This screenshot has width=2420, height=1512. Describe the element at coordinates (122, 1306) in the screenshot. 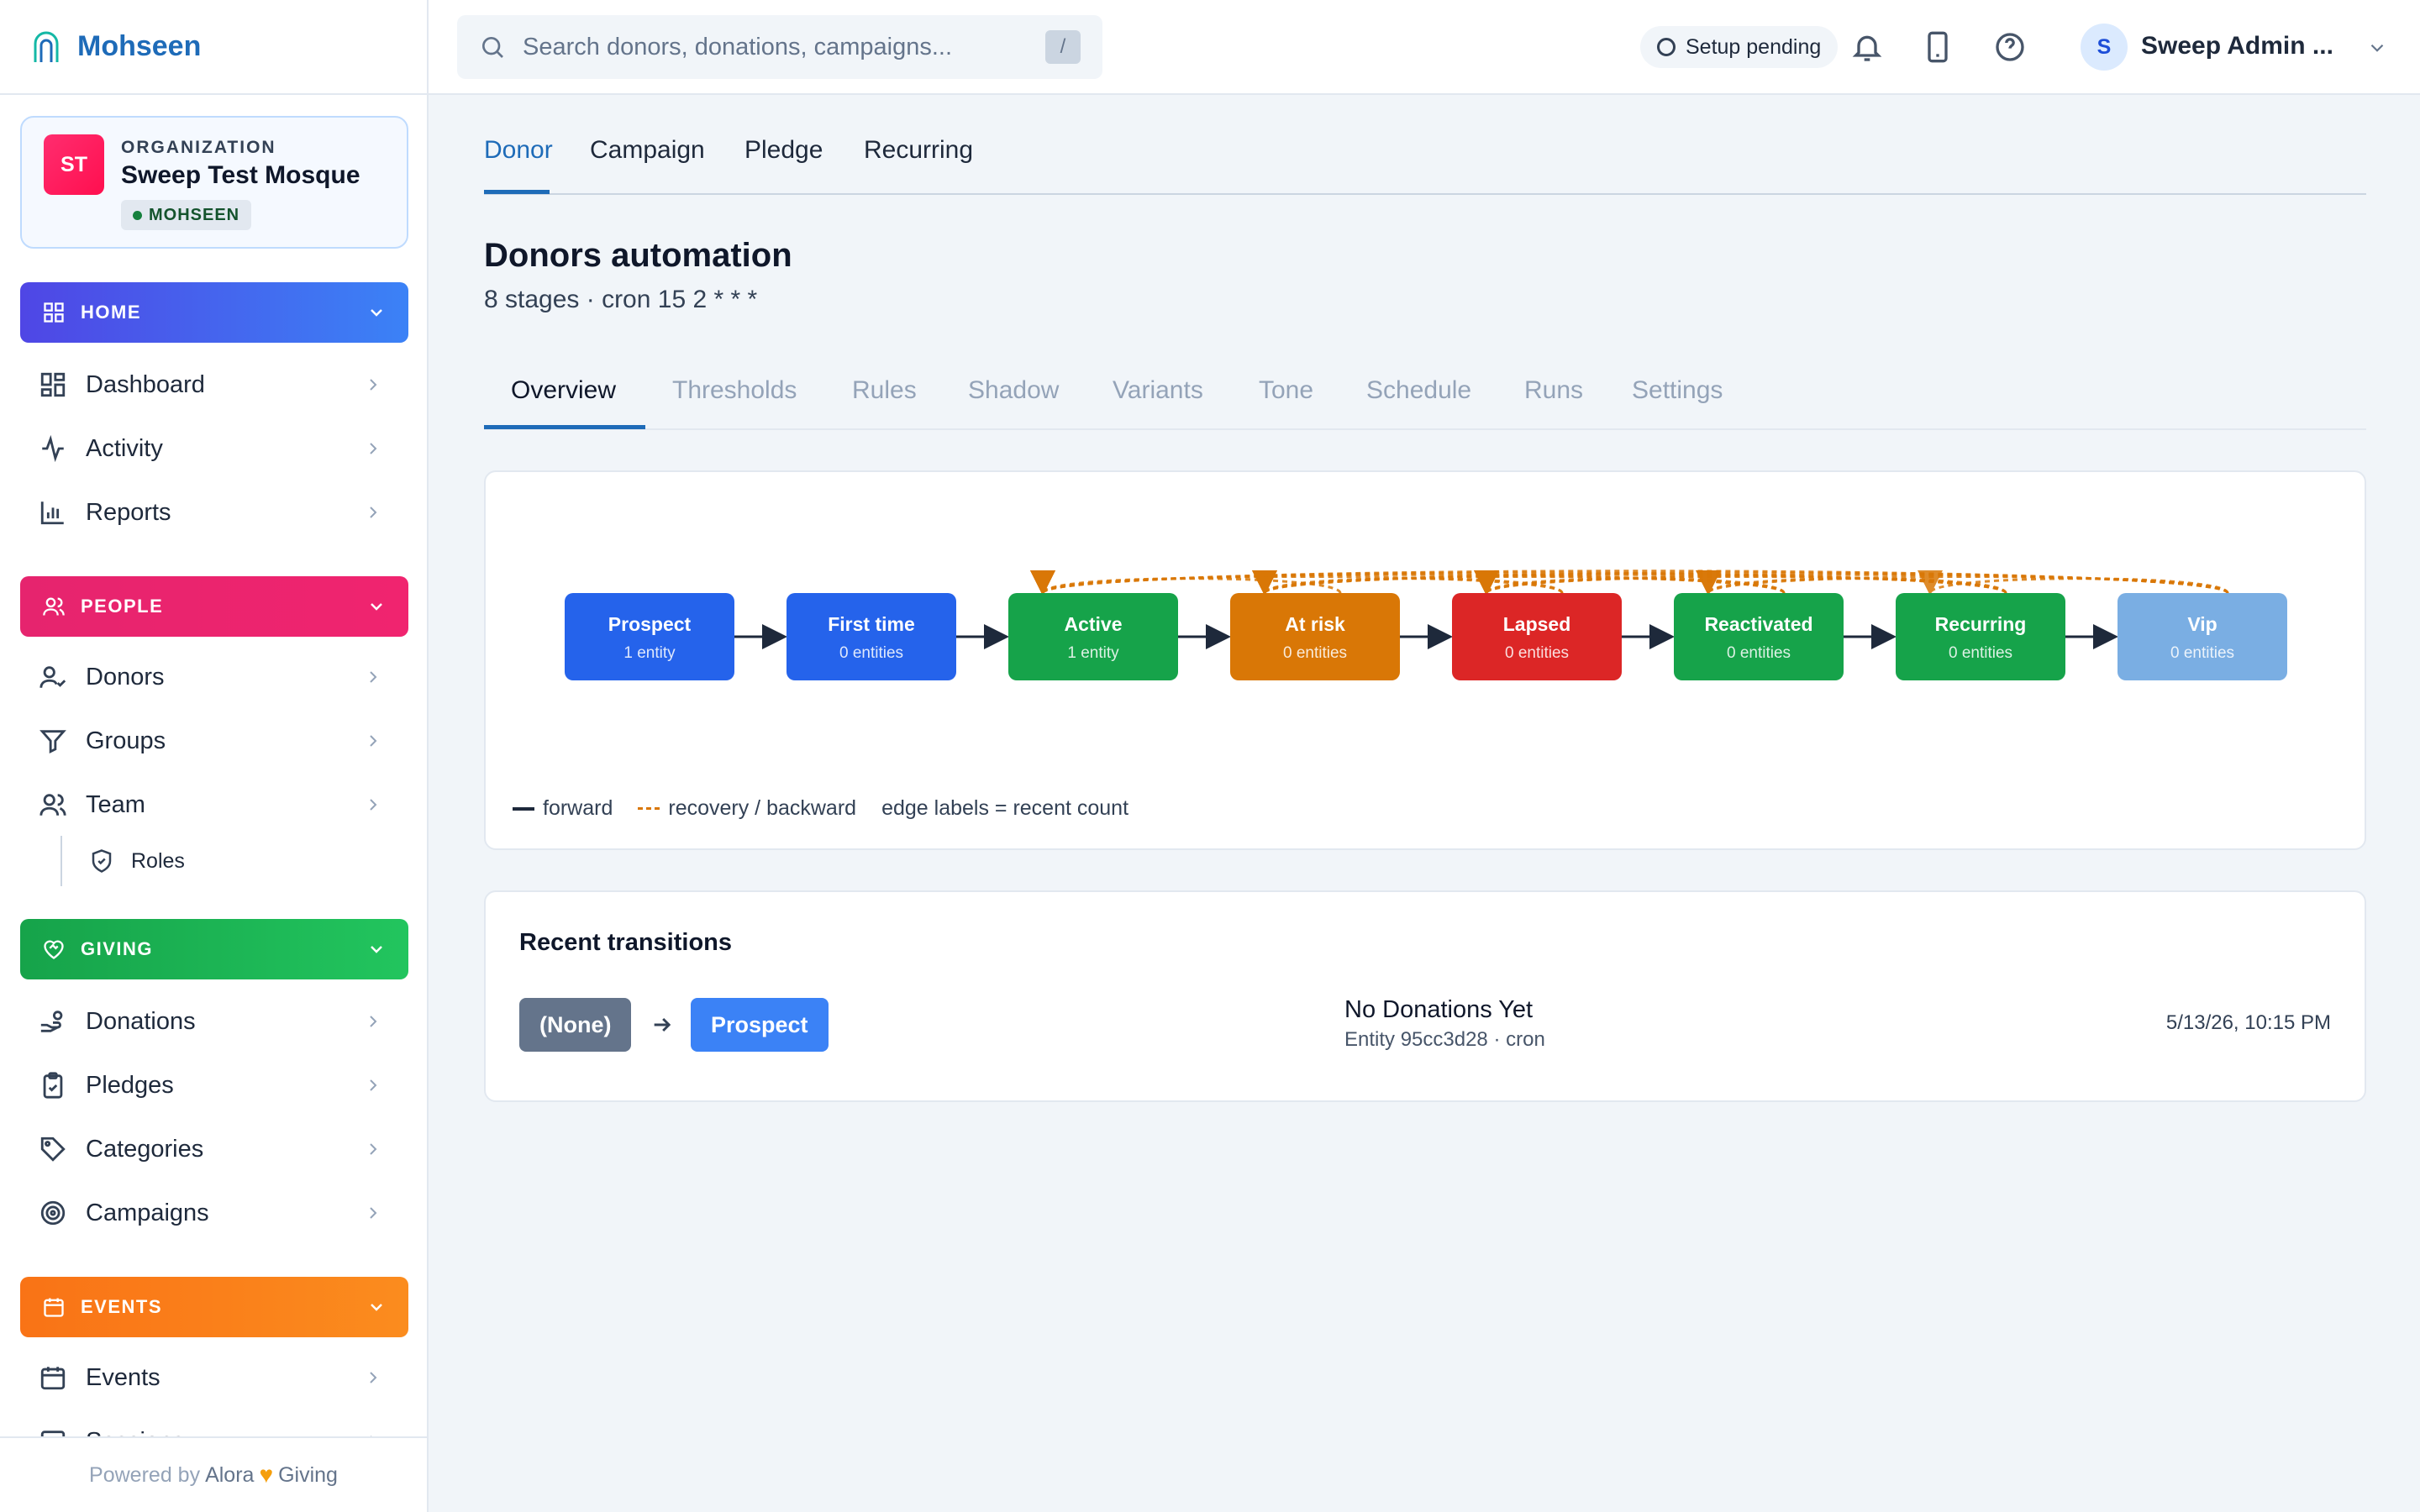

I see `section-events-label: EVENTS` at that location.